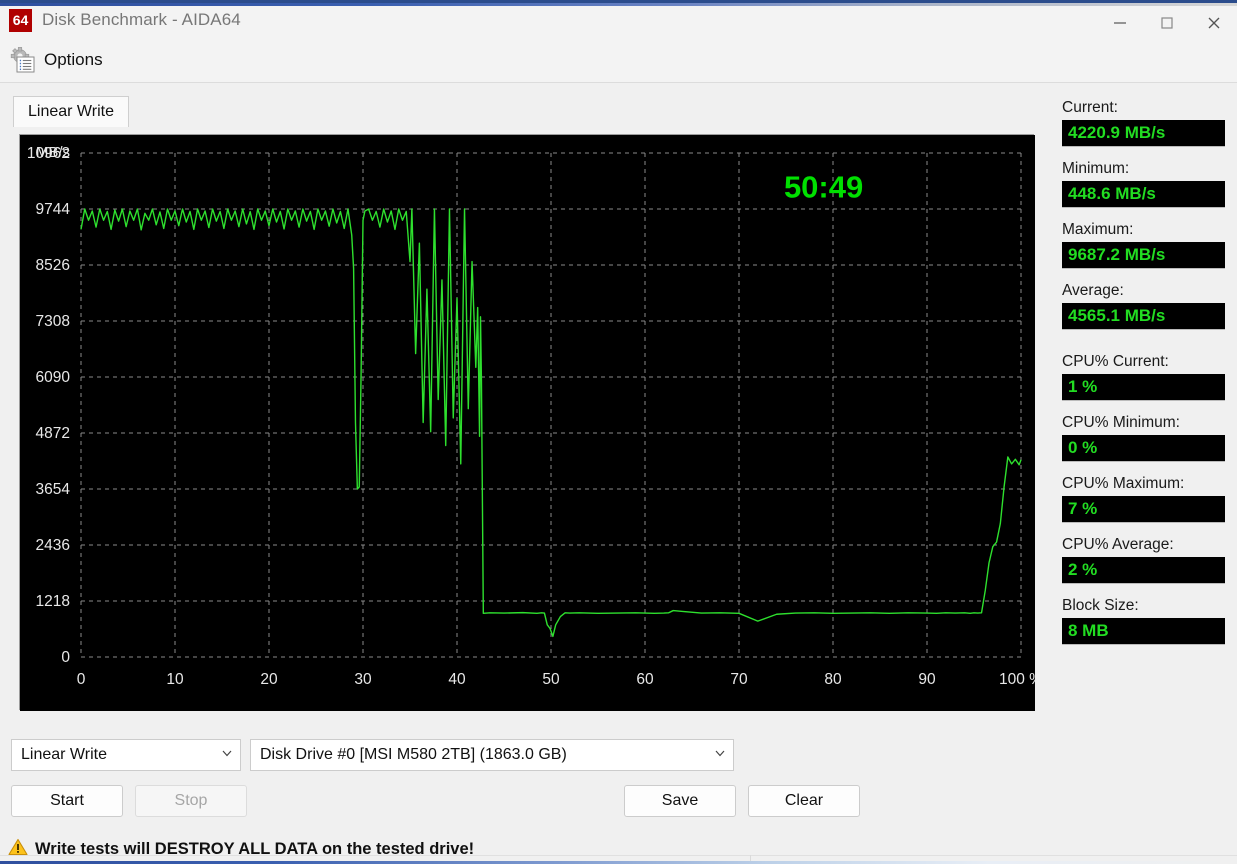 The height and width of the screenshot is (864, 1237). Describe the element at coordinates (1098, 229) in the screenshot. I see `stat-label-maximum: Maximum:` at that location.